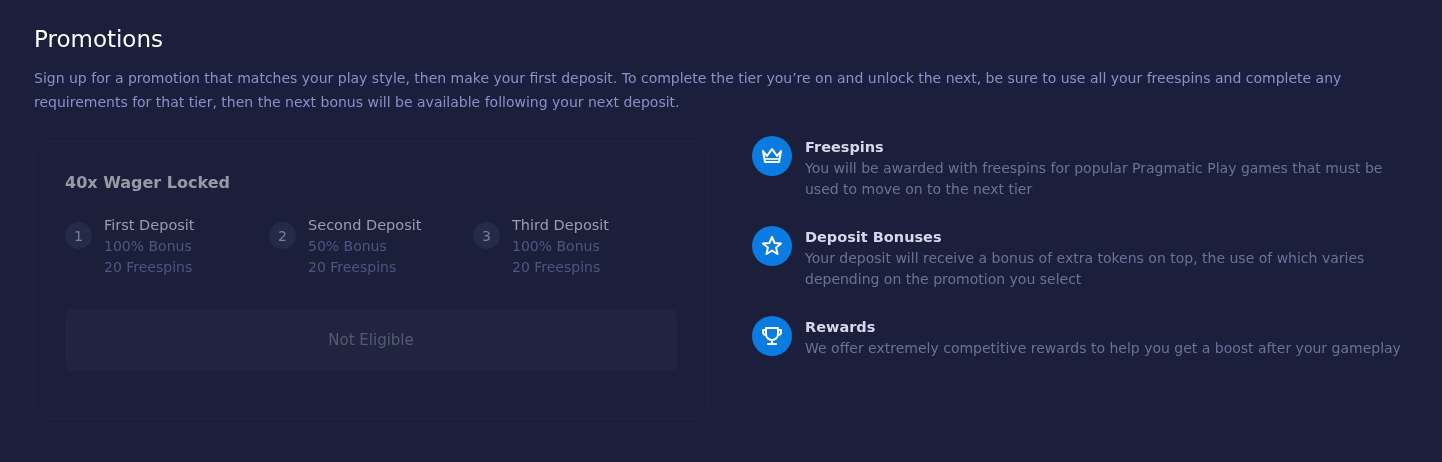 The width and height of the screenshot is (1442, 462). Describe the element at coordinates (688, 90) in the screenshot. I see `page-description: Sign up for a promotion that matches your play style, then make your first deposit. To complete the tier you’re on and unlock the next, be sure to use all your freespins and complete any requirements for that tier, then the next bonus will be available following your next deposit.` at that location.